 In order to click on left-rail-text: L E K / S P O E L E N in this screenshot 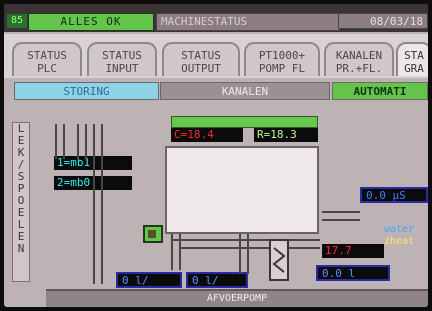, I will do `click(21, 189)`.